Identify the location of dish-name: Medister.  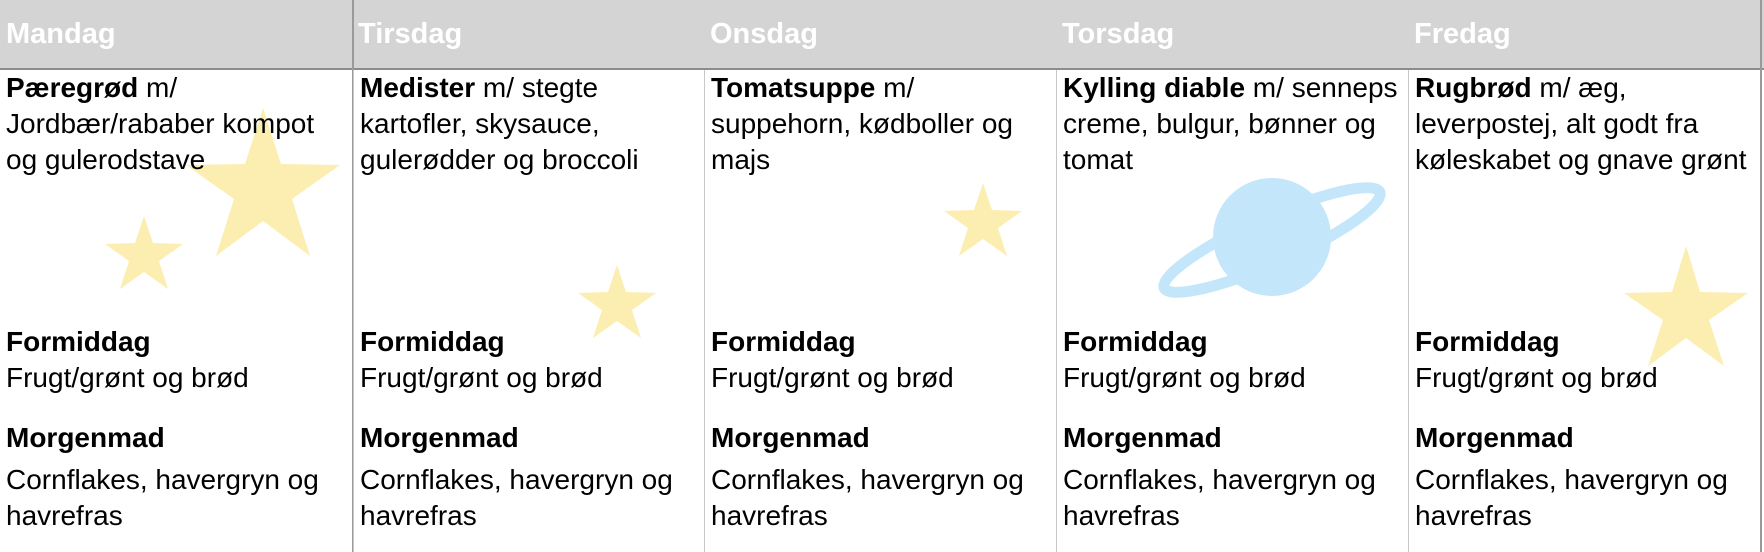
(418, 87).